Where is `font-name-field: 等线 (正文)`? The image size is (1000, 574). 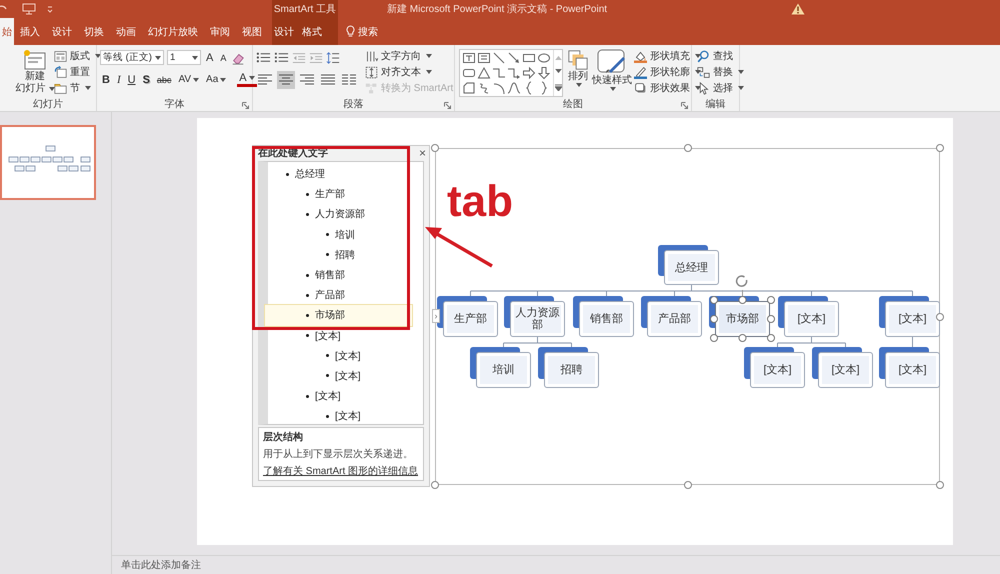
font-name-field: 等线 (正文) is located at coordinates (132, 57).